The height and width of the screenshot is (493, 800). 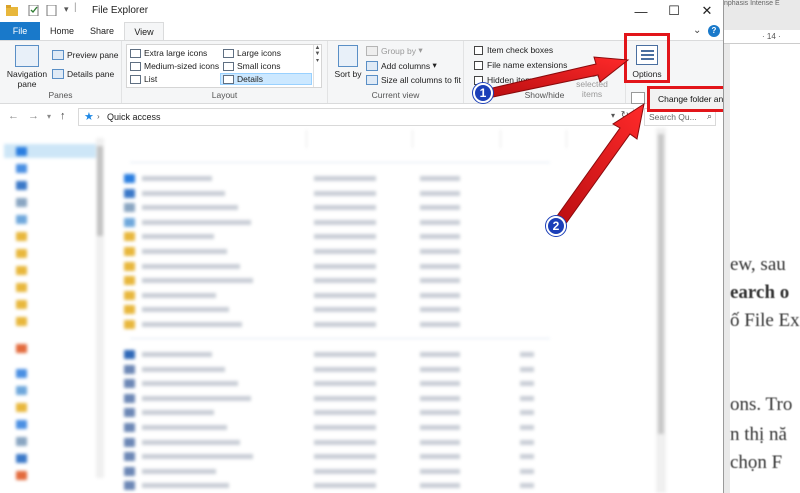 I want to click on back-arrow-icon: ←, so click(x=13, y=116).